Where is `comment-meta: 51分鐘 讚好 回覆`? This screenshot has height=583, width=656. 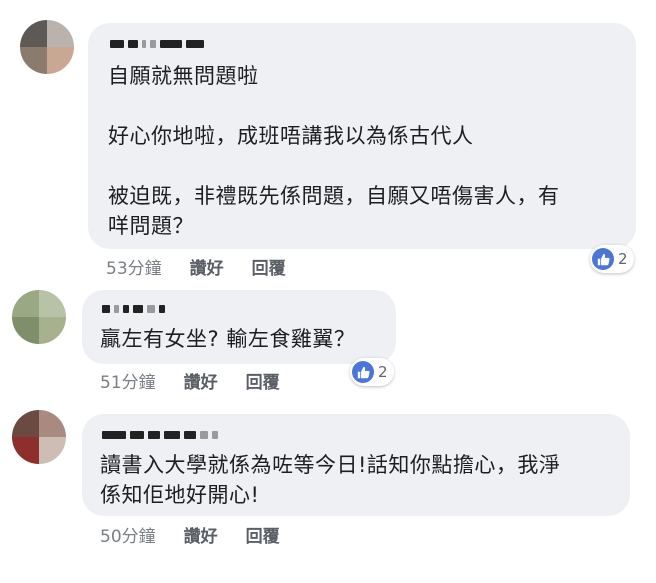 comment-meta: 51分鐘 讚好 回覆 is located at coordinates (190, 380).